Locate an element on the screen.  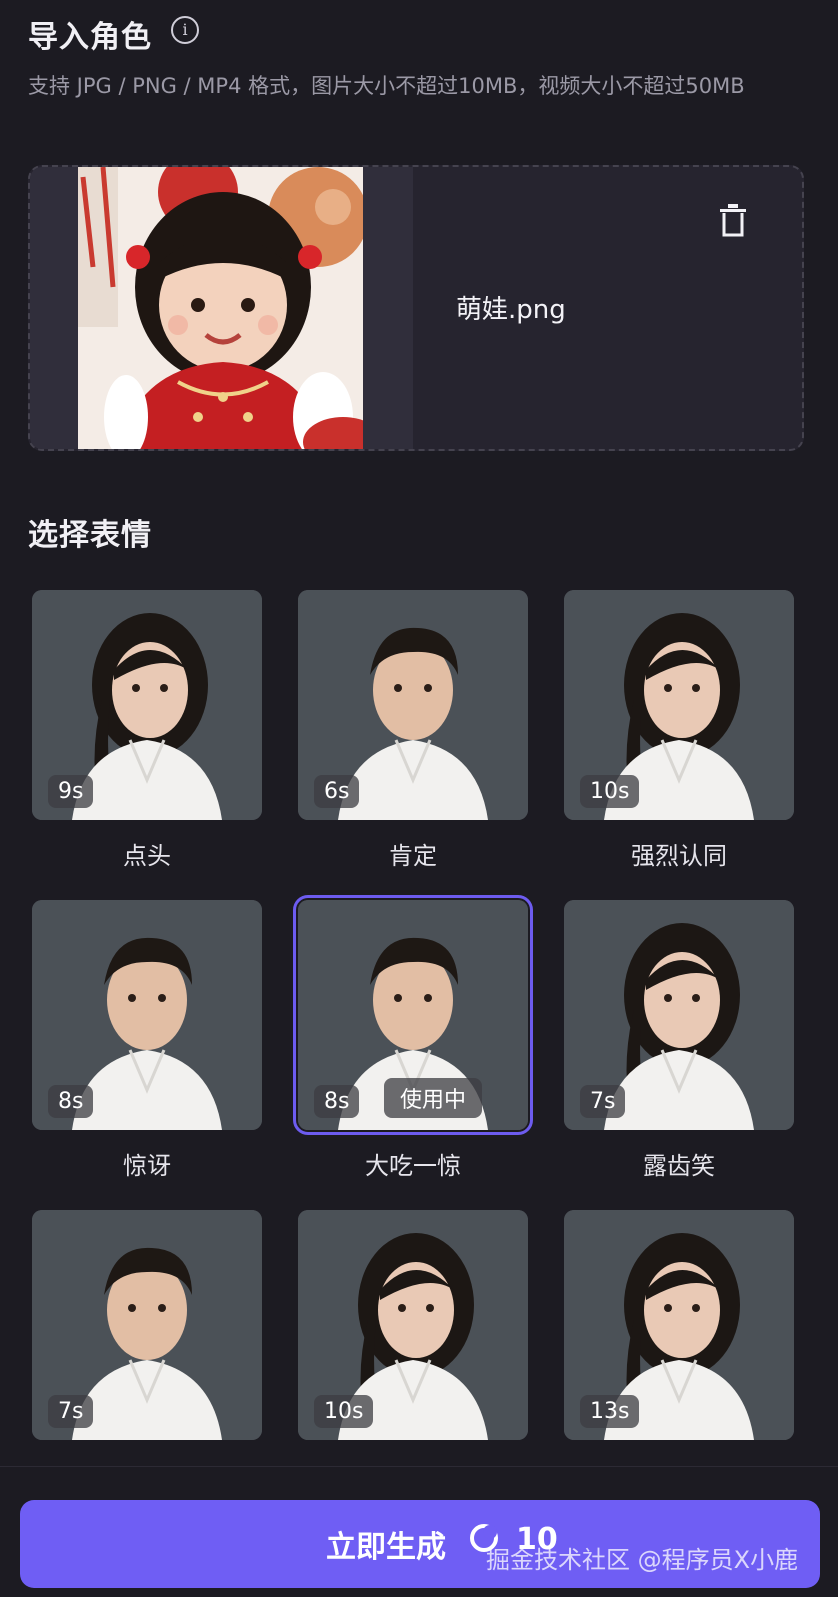
duration-badge: 13s is located at coordinates (610, 1411).